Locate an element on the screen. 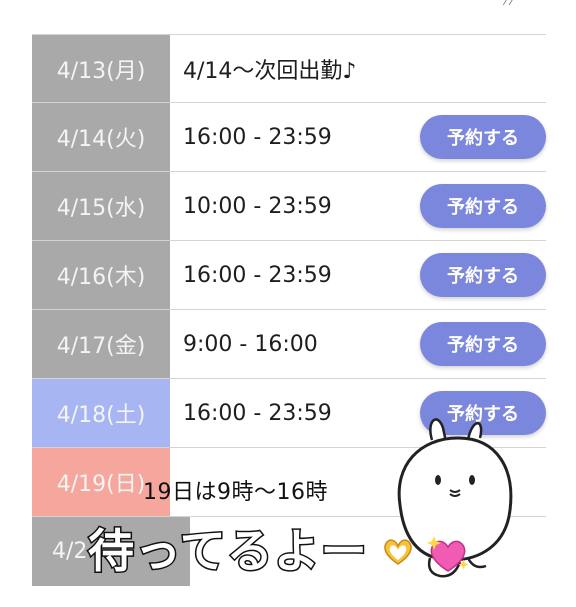 The image size is (576, 607). time-text: 10:00 - 23:59 is located at coordinates (257, 206).